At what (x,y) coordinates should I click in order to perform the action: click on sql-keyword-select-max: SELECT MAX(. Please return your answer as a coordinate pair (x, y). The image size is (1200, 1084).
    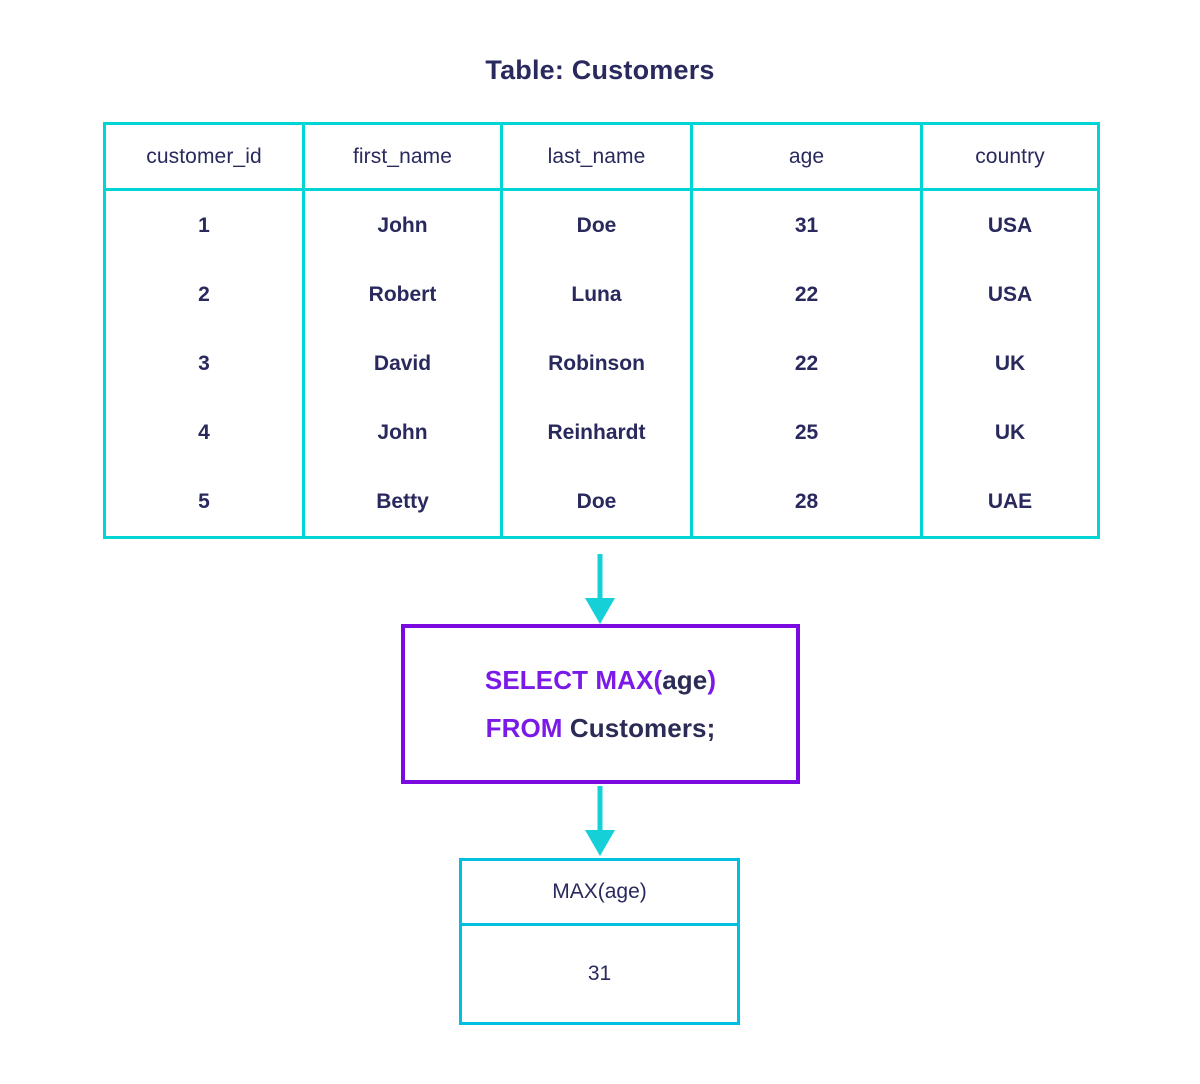
    Looking at the image, I should click on (573, 680).